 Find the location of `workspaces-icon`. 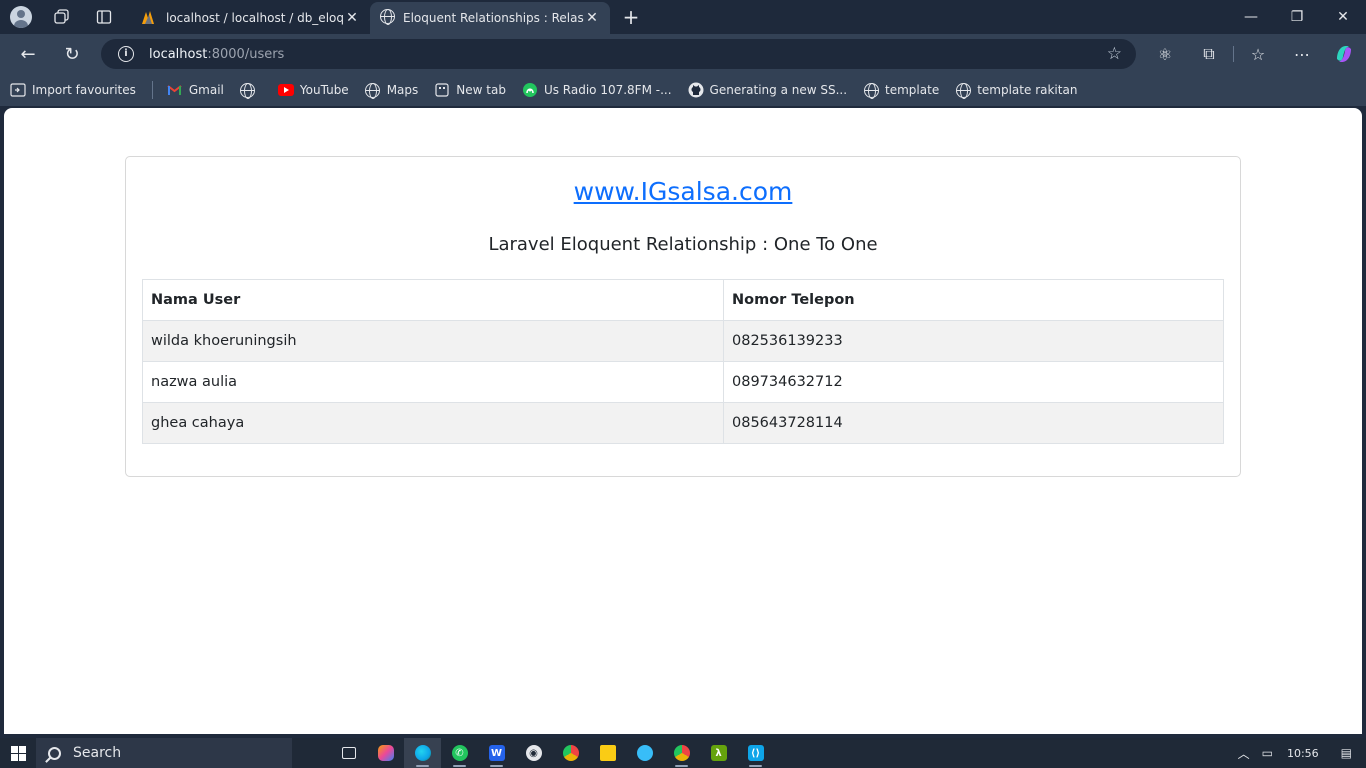

workspaces-icon is located at coordinates (62, 17).